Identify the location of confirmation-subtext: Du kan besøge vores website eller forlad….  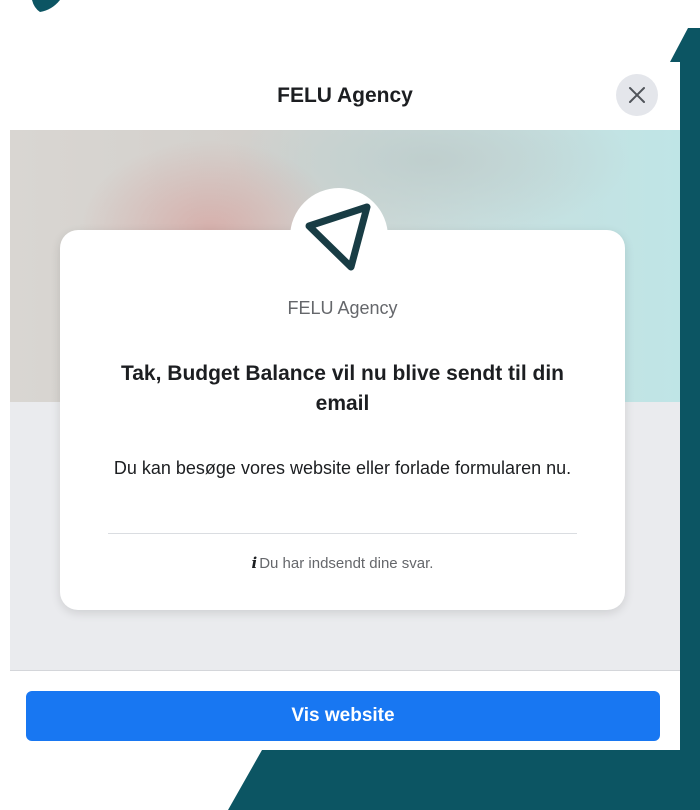
(342, 468).